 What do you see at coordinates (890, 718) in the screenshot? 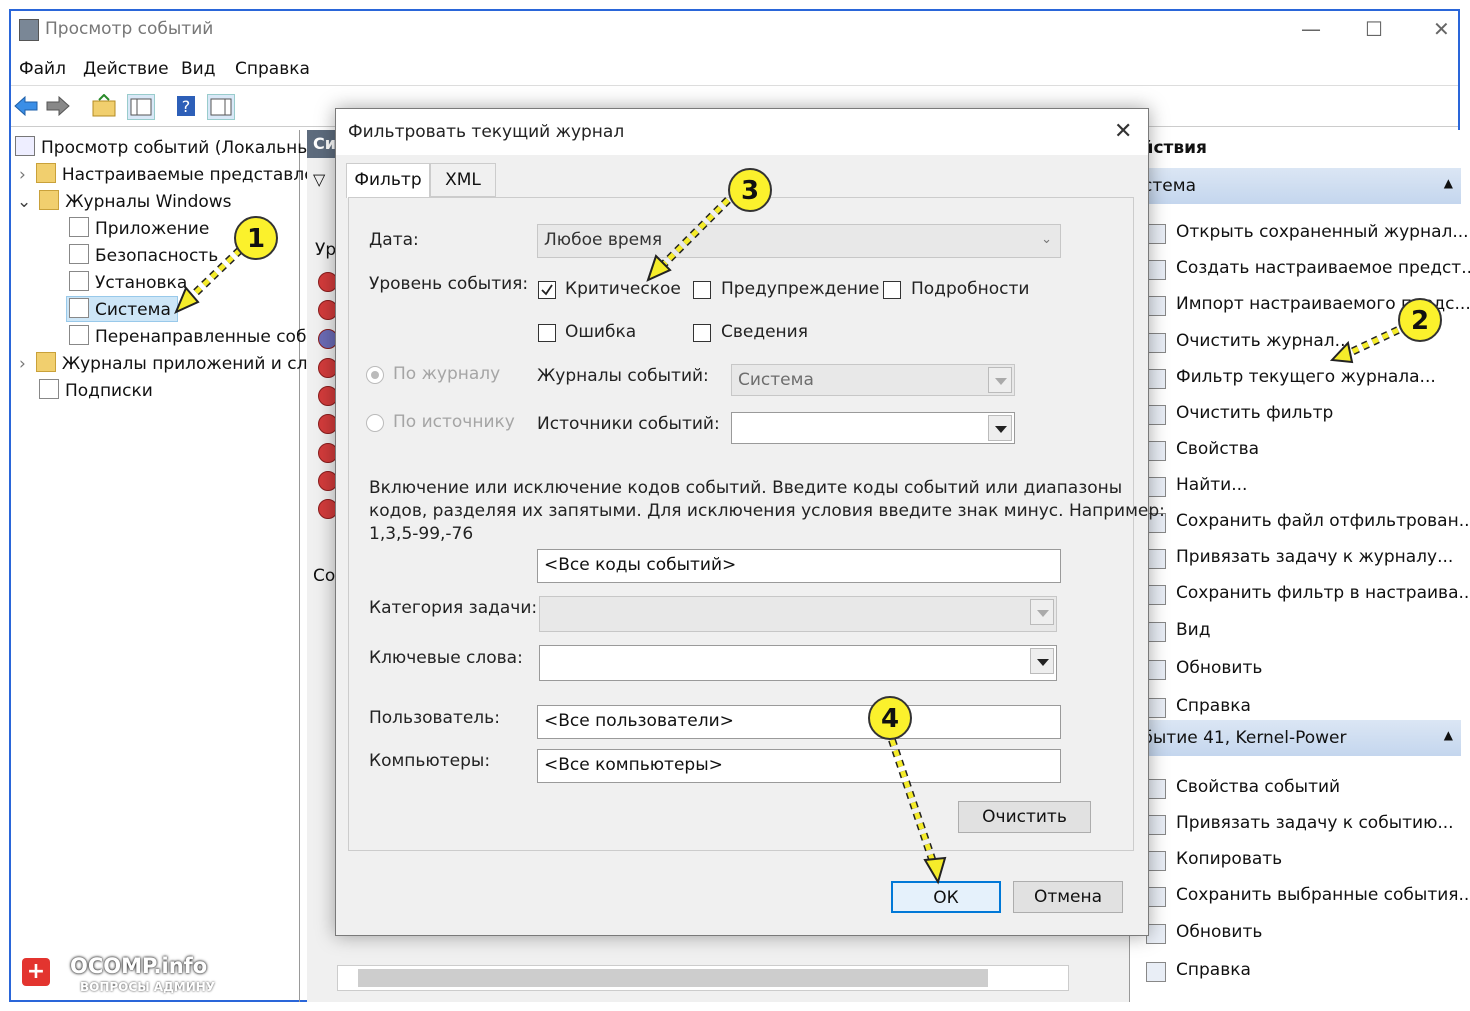
I see `annotation-badge-4: 4` at bounding box center [890, 718].